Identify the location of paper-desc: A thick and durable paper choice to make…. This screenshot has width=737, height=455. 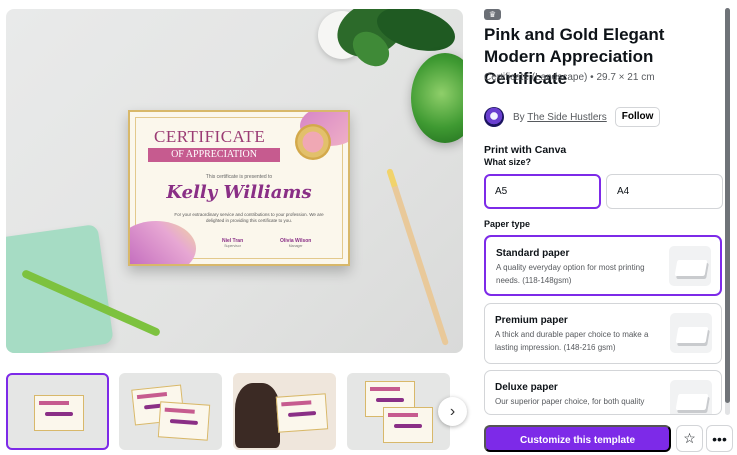
(572, 341).